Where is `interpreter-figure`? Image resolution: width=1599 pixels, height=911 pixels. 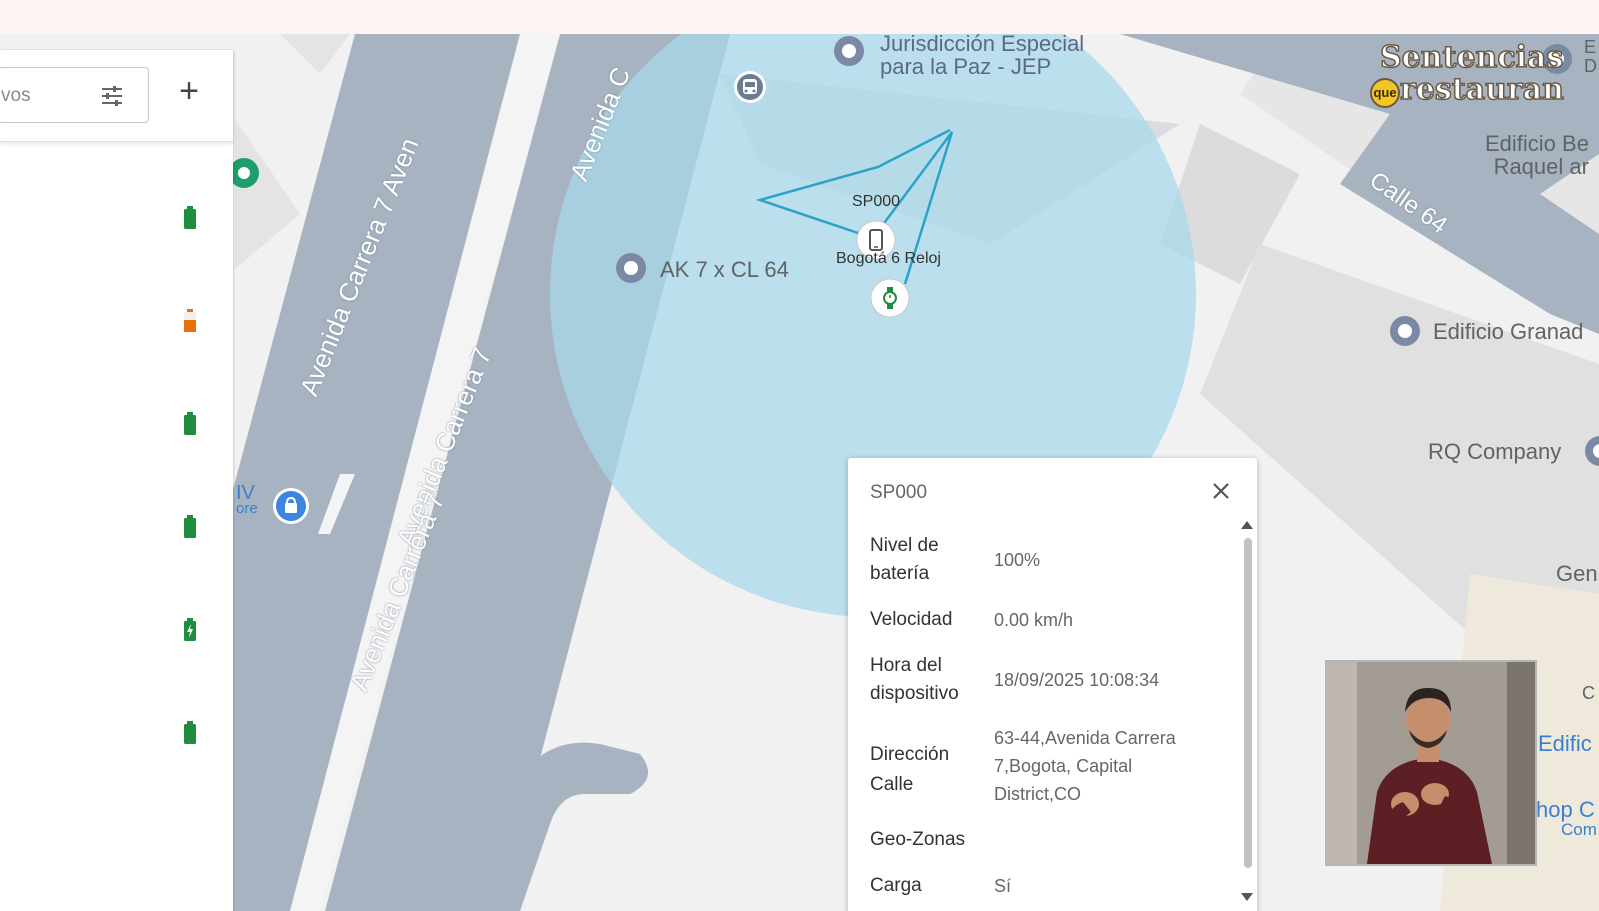
interpreter-figure is located at coordinates (1431, 763).